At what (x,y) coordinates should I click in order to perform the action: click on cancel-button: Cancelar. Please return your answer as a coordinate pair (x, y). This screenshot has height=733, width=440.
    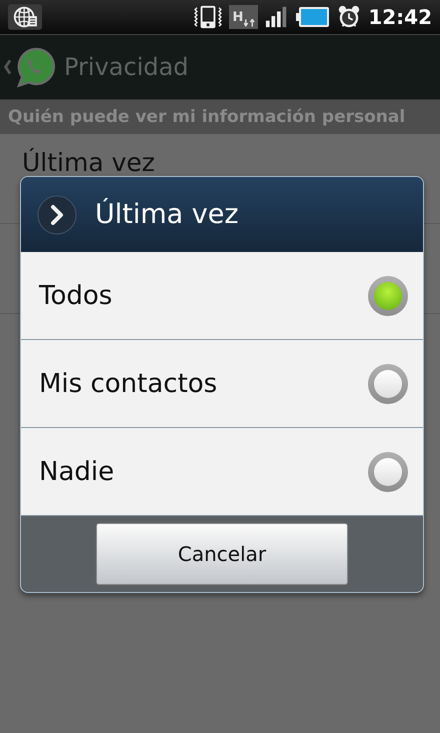
    Looking at the image, I should click on (222, 554).